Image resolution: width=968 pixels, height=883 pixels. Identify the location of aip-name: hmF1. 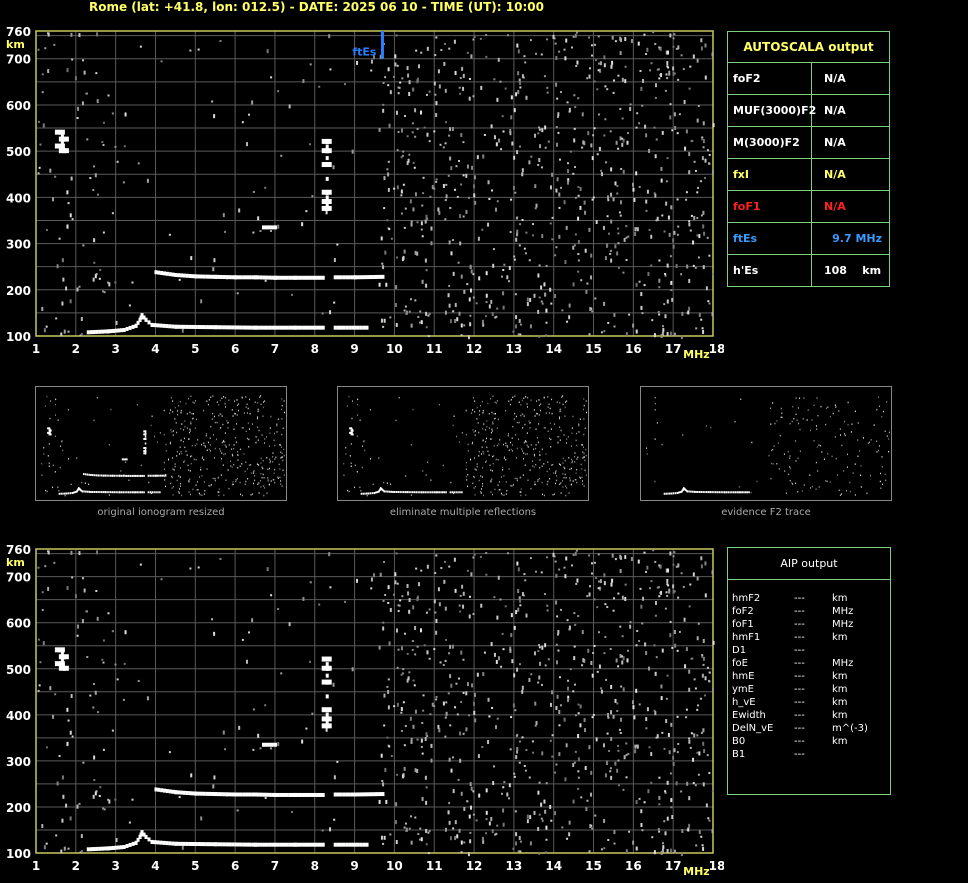
(746, 637).